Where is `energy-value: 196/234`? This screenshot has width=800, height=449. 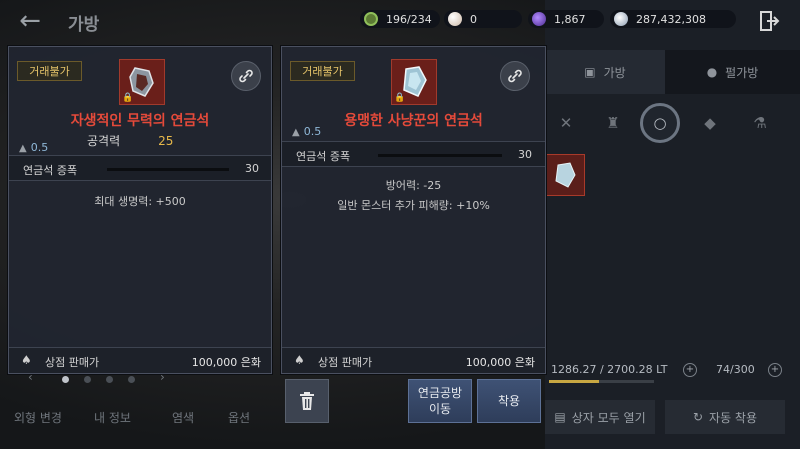 energy-value: 196/234 is located at coordinates (409, 19).